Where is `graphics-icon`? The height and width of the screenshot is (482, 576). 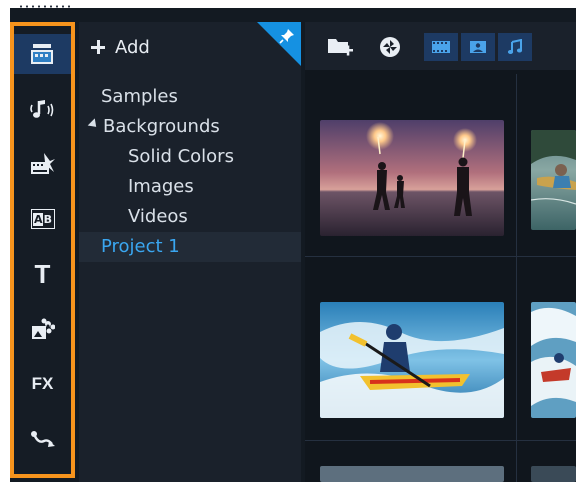 graphics-icon is located at coordinates (43, 328).